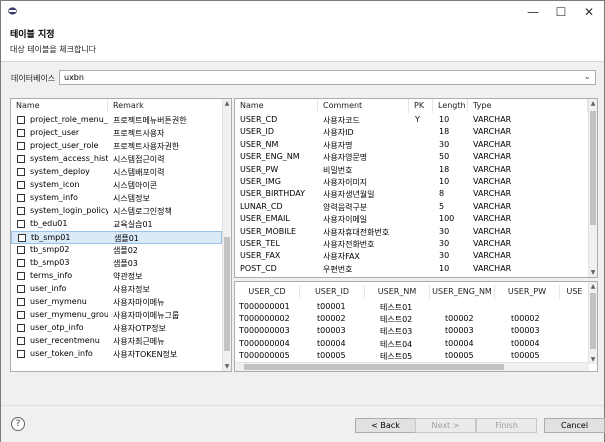  Describe the element at coordinates (116, 172) in the screenshot. I see `table-row: system_deploy 시스템배포이력` at that location.